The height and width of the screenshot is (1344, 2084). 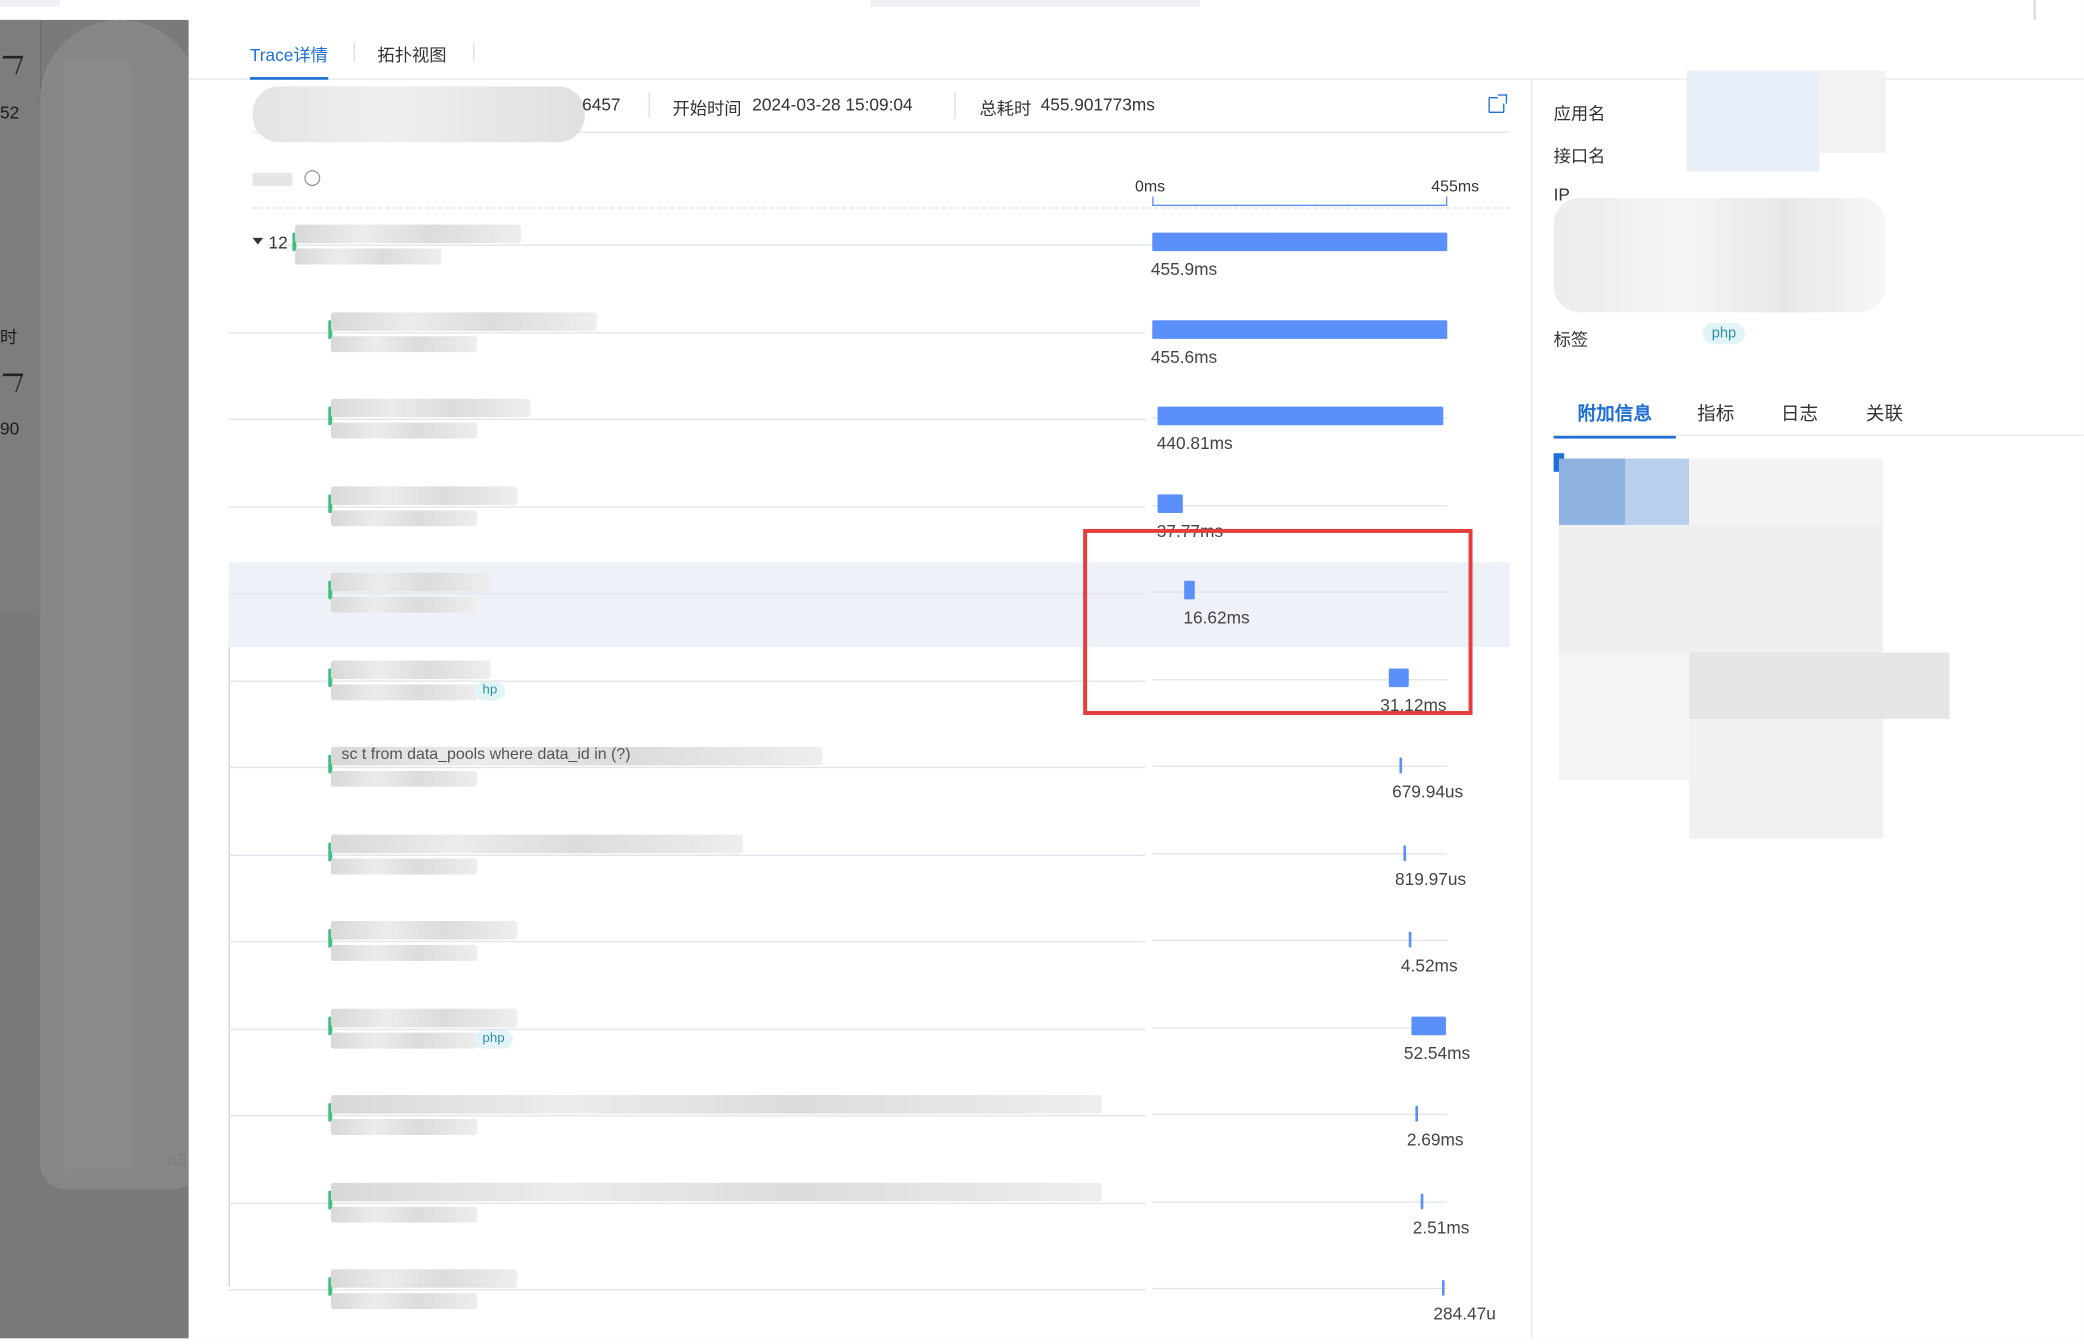 I want to click on start-time-value: 2024-03-28 15:09:04, so click(x=832, y=104).